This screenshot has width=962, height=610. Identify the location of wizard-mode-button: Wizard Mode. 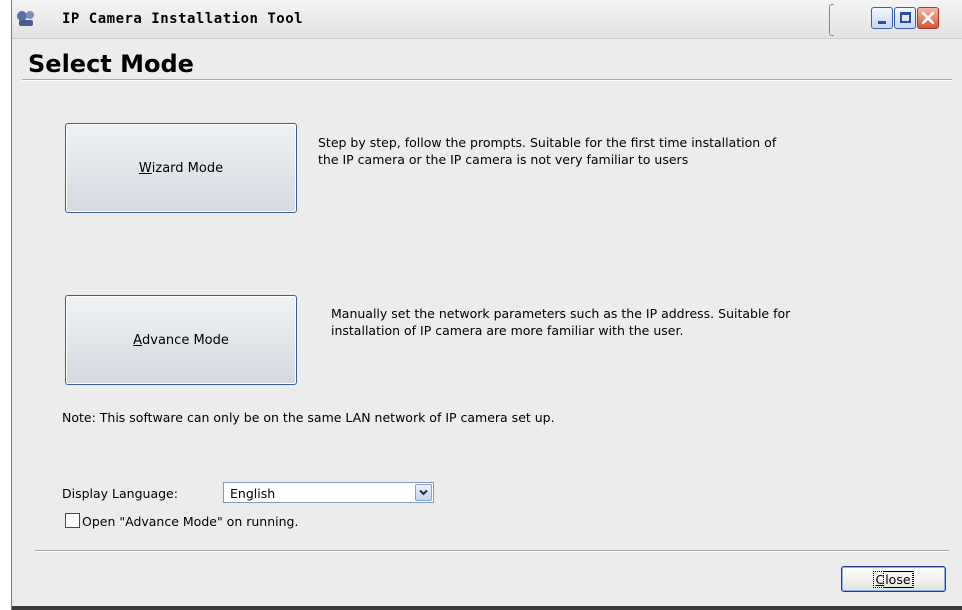
(181, 168).